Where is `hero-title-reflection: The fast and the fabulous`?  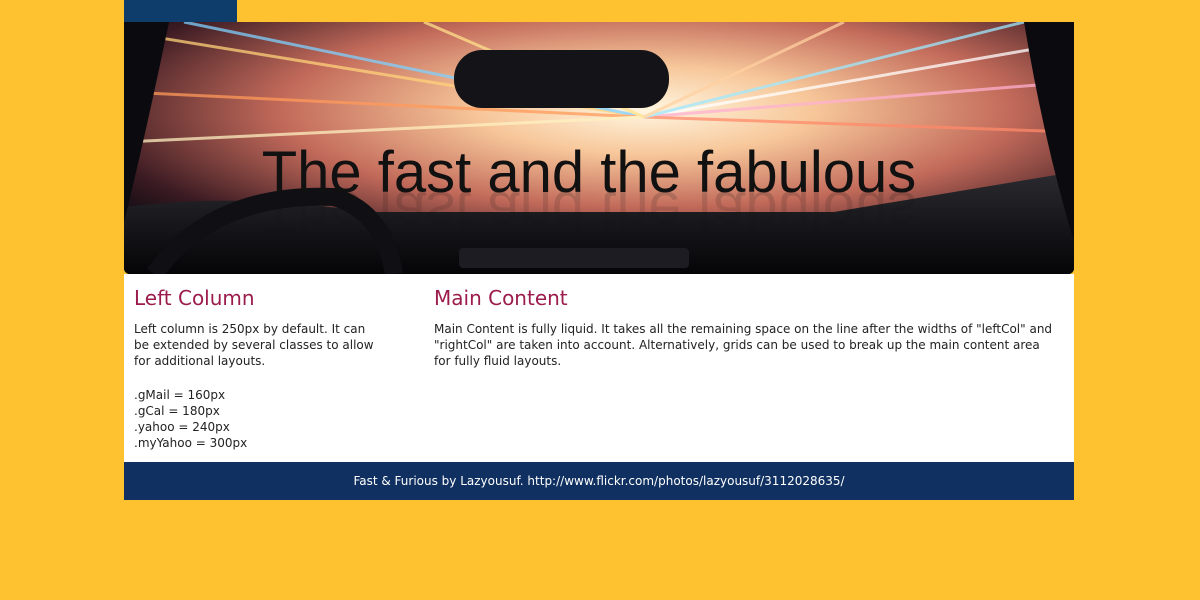 hero-title-reflection: The fast and the fabulous is located at coordinates (589, 211).